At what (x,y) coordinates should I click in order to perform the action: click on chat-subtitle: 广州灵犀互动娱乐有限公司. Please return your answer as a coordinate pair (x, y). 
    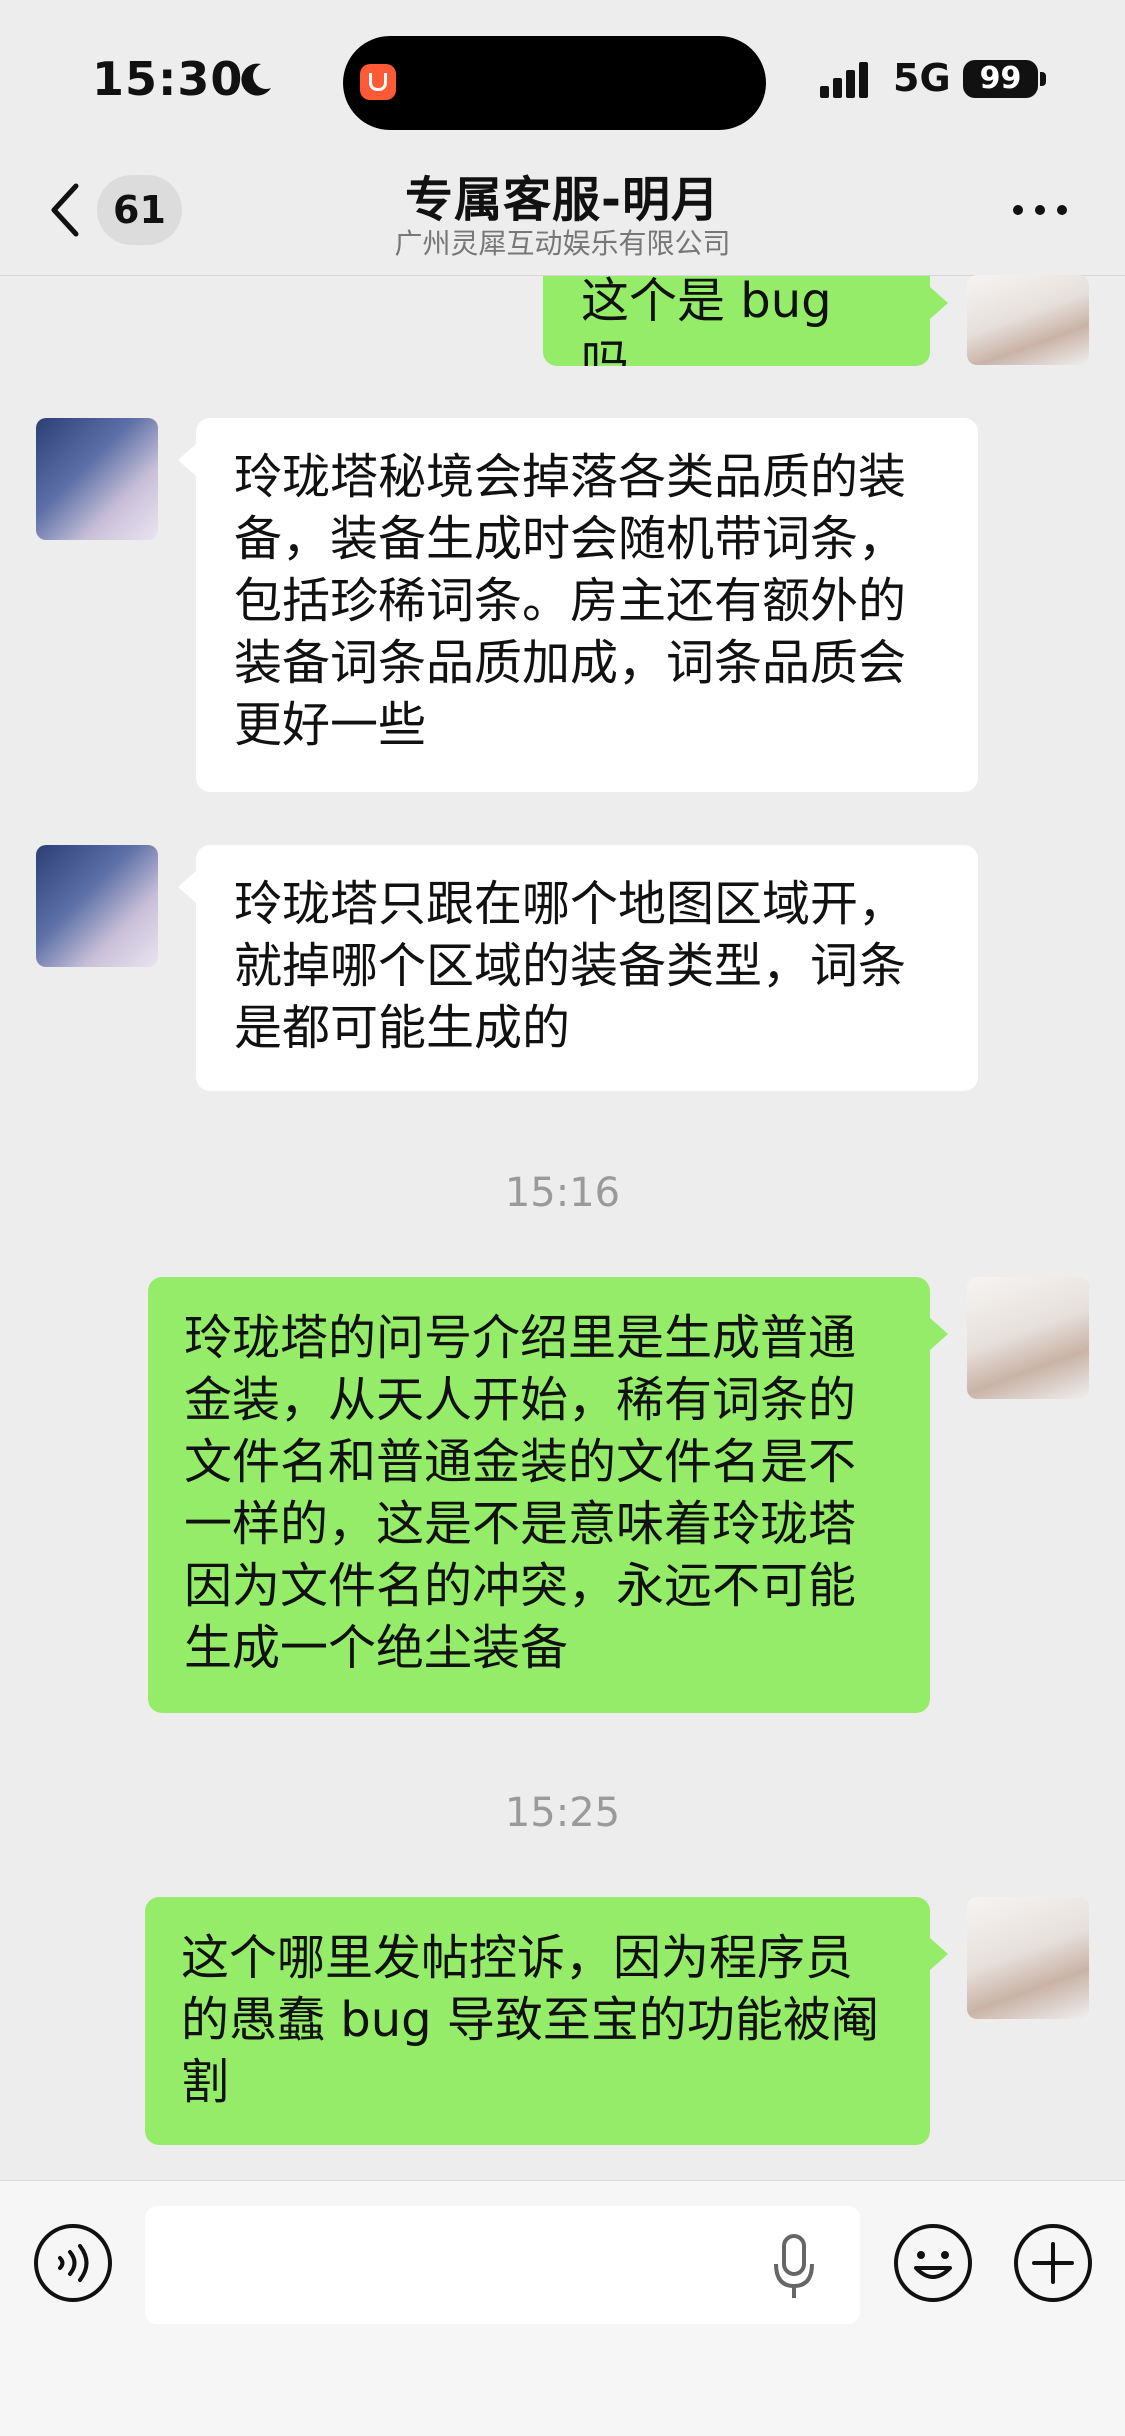
    Looking at the image, I should click on (562, 243).